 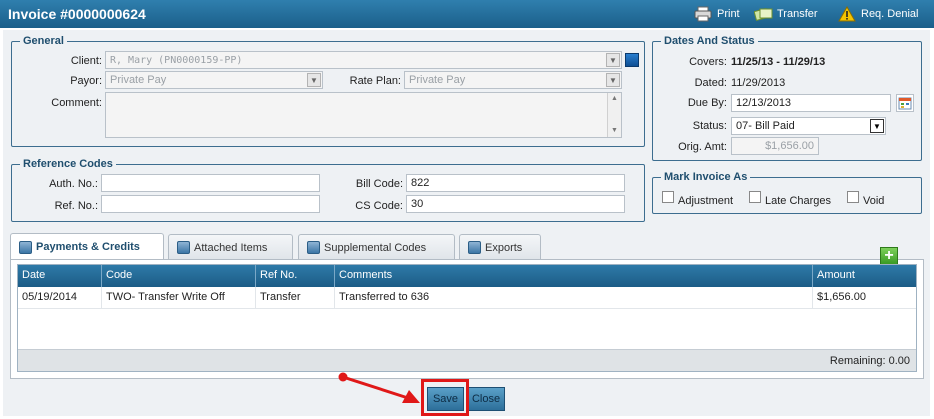 I want to click on tab-attached-items: Attached Items, so click(x=230, y=247).